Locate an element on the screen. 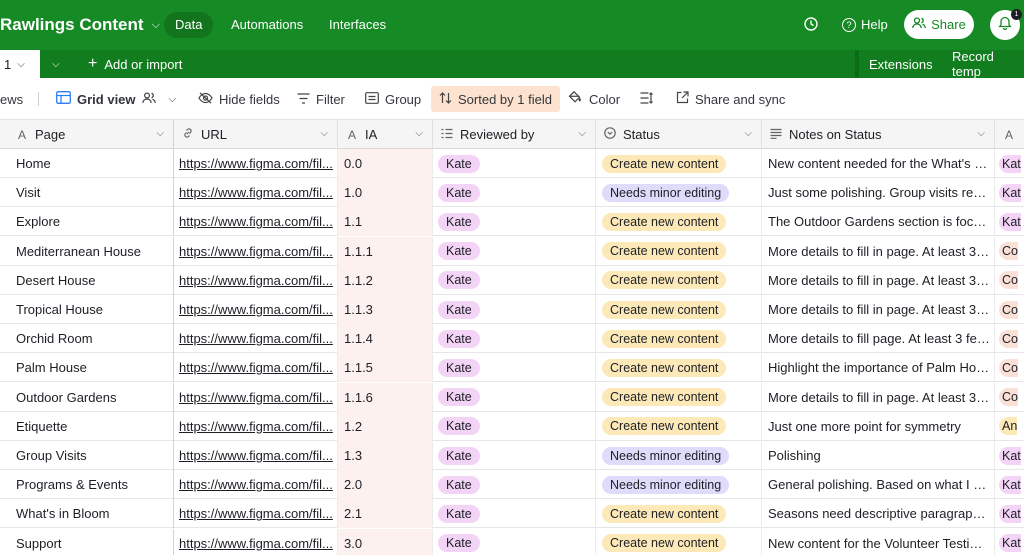 The image size is (1024, 555). extra-cell: An is located at coordinates (1009, 426).